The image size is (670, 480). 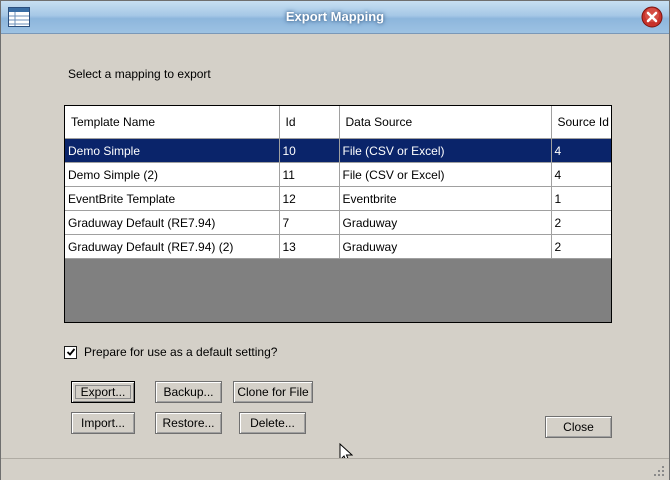 What do you see at coordinates (172, 122) in the screenshot?
I see `column-header-template-name: Template Name` at bounding box center [172, 122].